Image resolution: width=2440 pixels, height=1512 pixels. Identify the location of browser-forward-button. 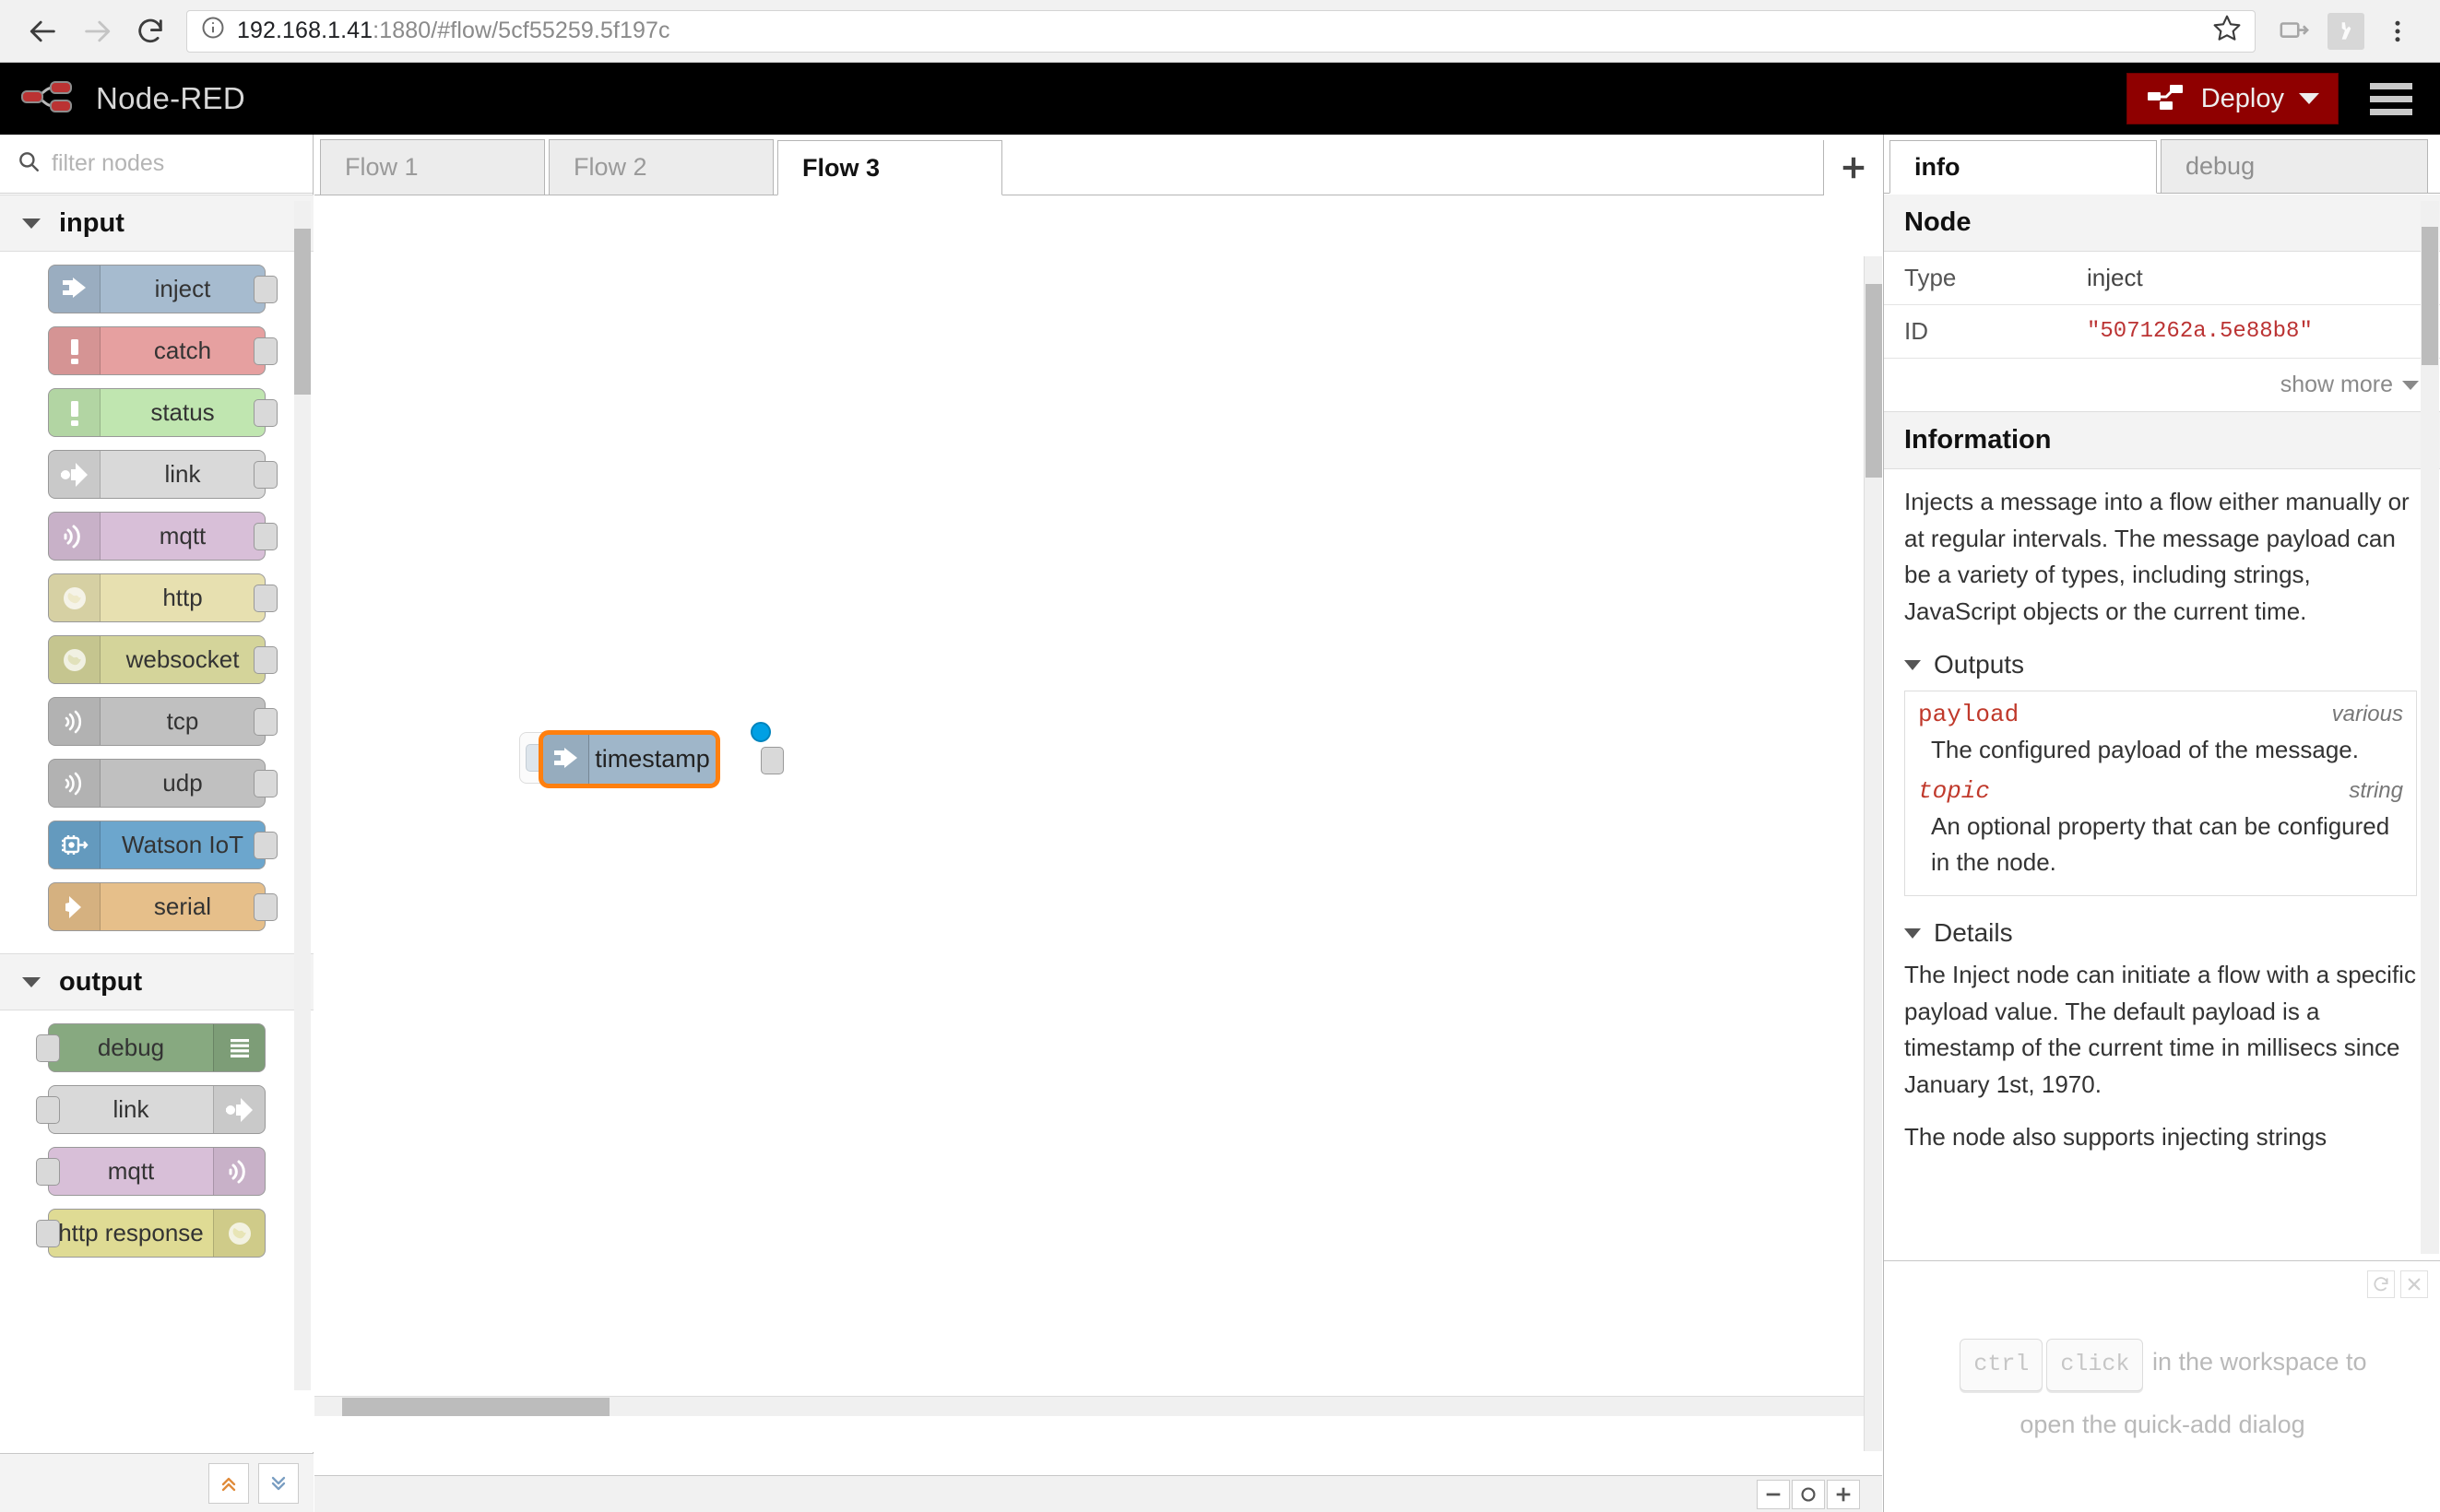
(97, 31).